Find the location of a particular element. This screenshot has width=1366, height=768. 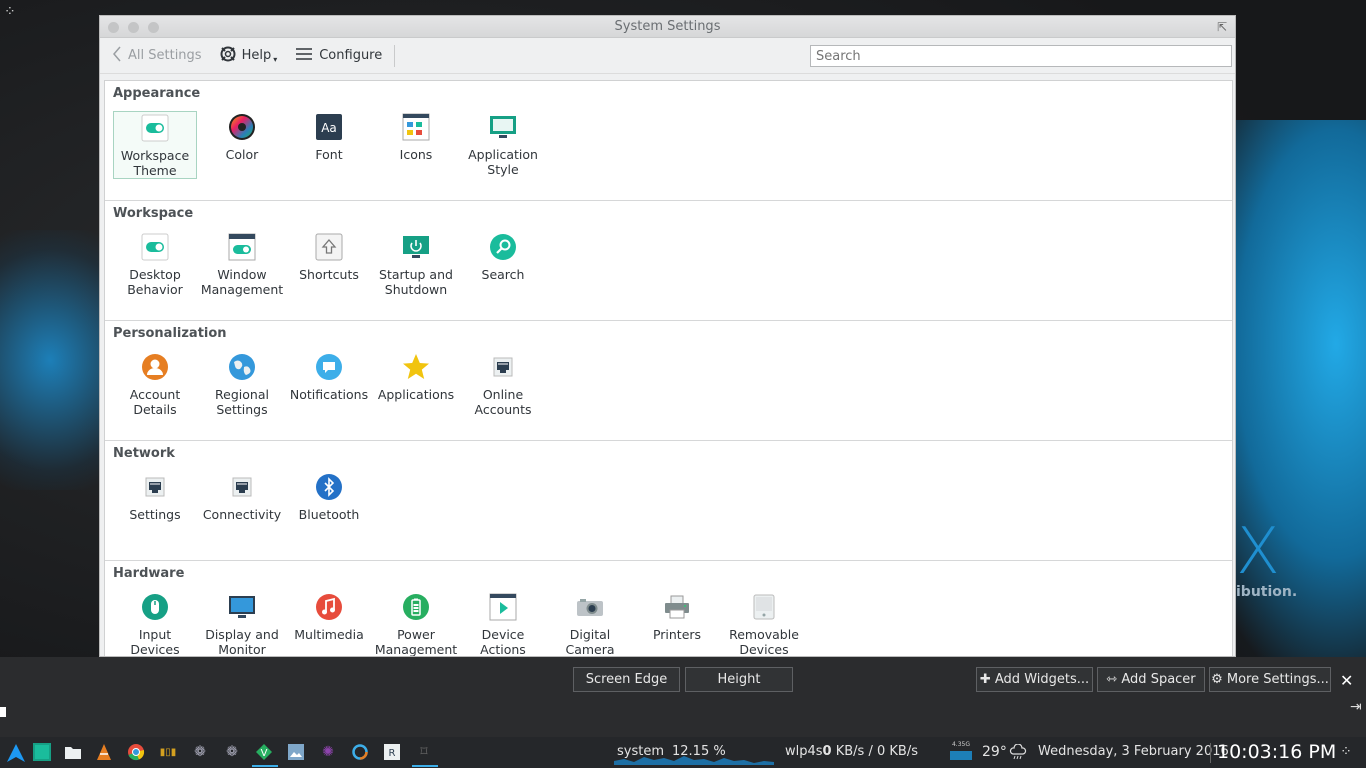

image-viewer-icon is located at coordinates (296, 752).